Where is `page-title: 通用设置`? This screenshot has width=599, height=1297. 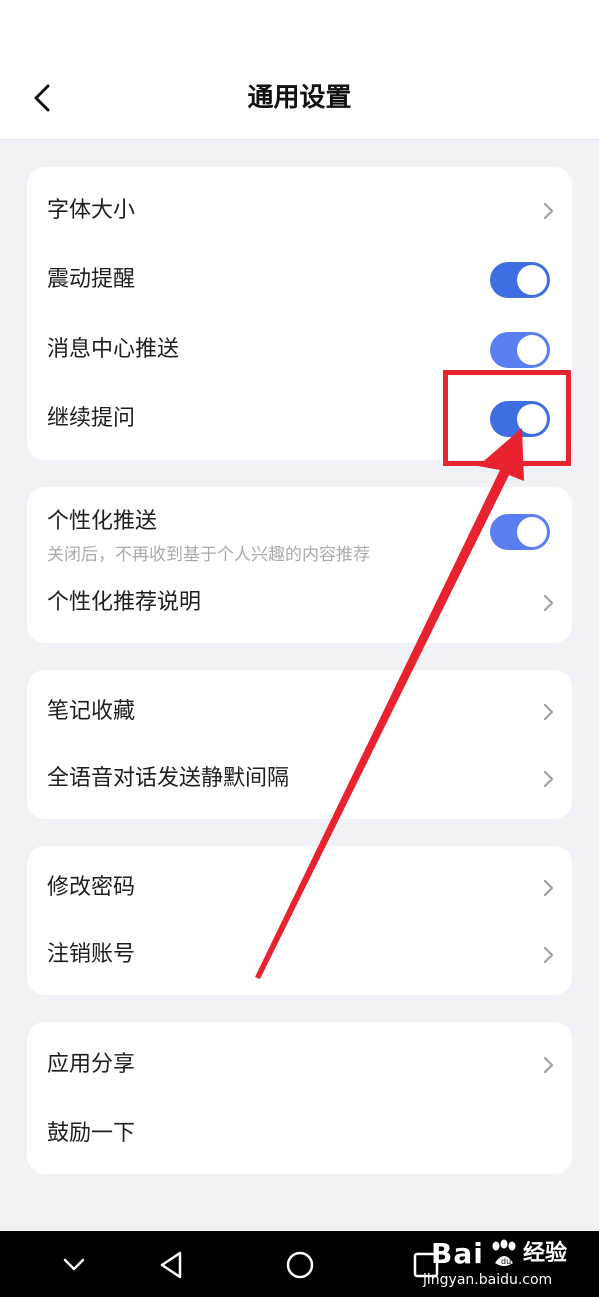
page-title: 通用设置 is located at coordinates (299, 98).